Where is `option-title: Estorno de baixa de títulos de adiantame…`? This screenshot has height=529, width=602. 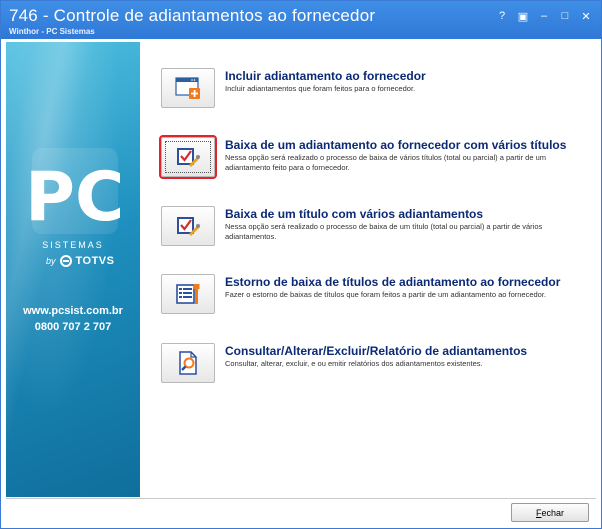
option-title: Estorno de baixa de títulos de adiantame… is located at coordinates (392, 282).